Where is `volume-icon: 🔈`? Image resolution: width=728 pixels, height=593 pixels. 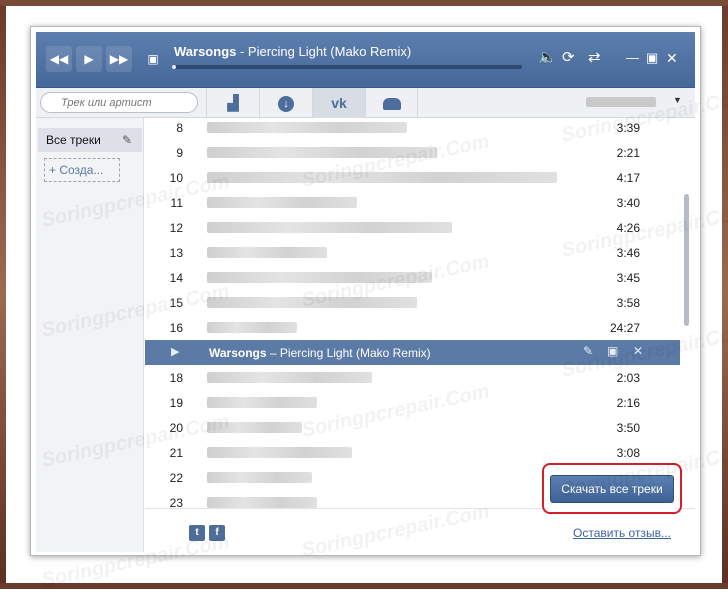 volume-icon: 🔈 is located at coordinates (547, 58).